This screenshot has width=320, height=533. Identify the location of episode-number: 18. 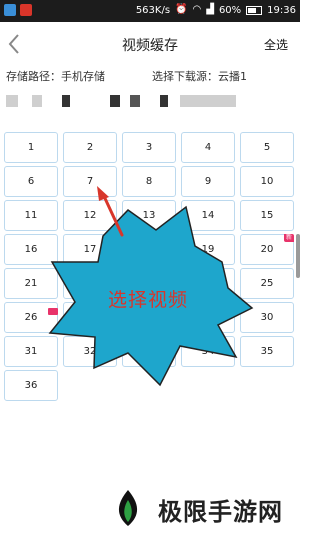
(149, 249).